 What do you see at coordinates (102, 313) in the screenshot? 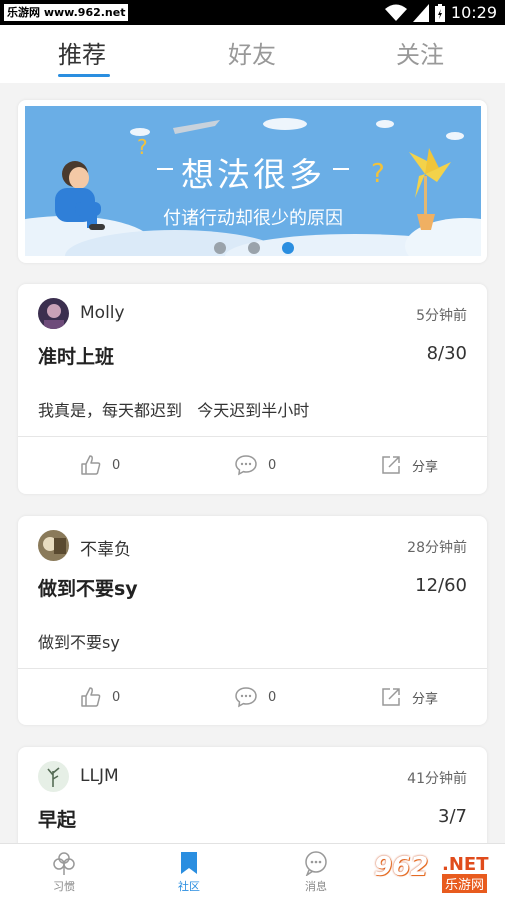
I see `post-username: Molly` at bounding box center [102, 313].